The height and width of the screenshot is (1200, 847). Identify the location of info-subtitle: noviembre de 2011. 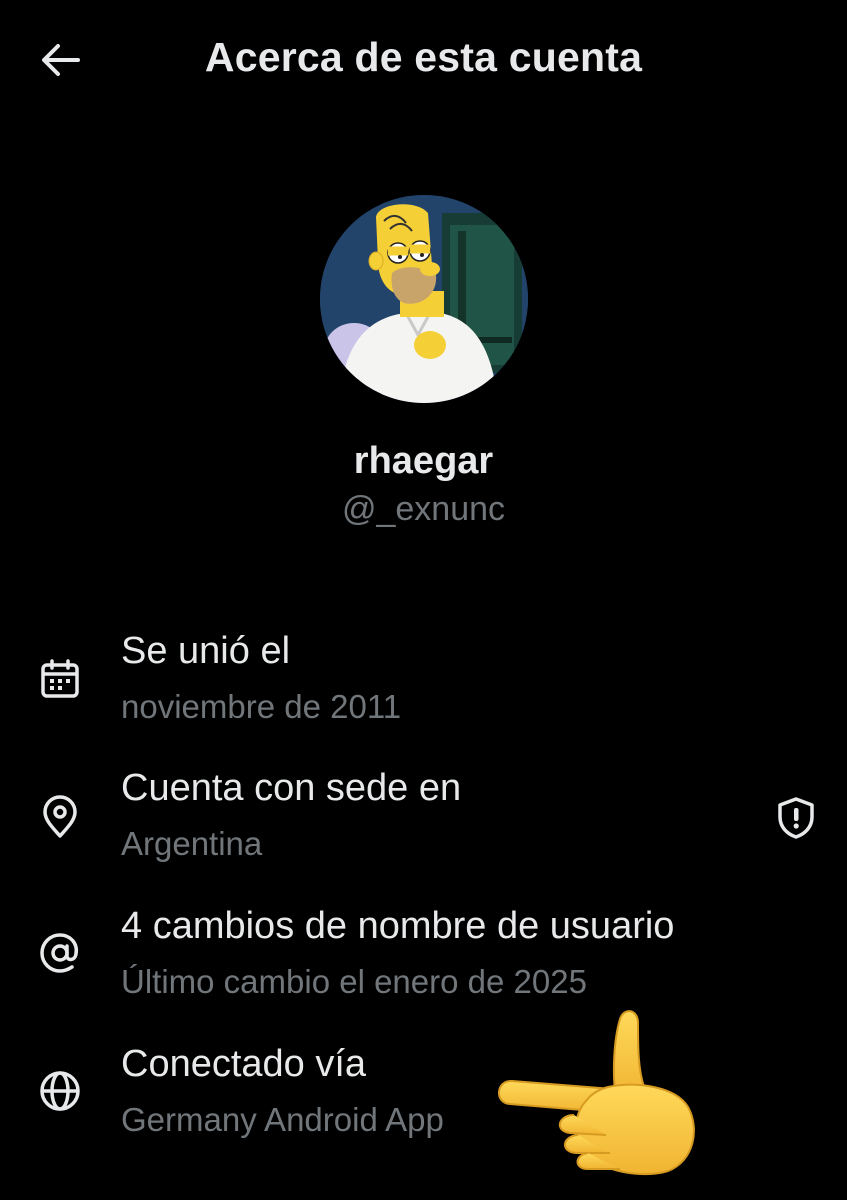
(261, 706).